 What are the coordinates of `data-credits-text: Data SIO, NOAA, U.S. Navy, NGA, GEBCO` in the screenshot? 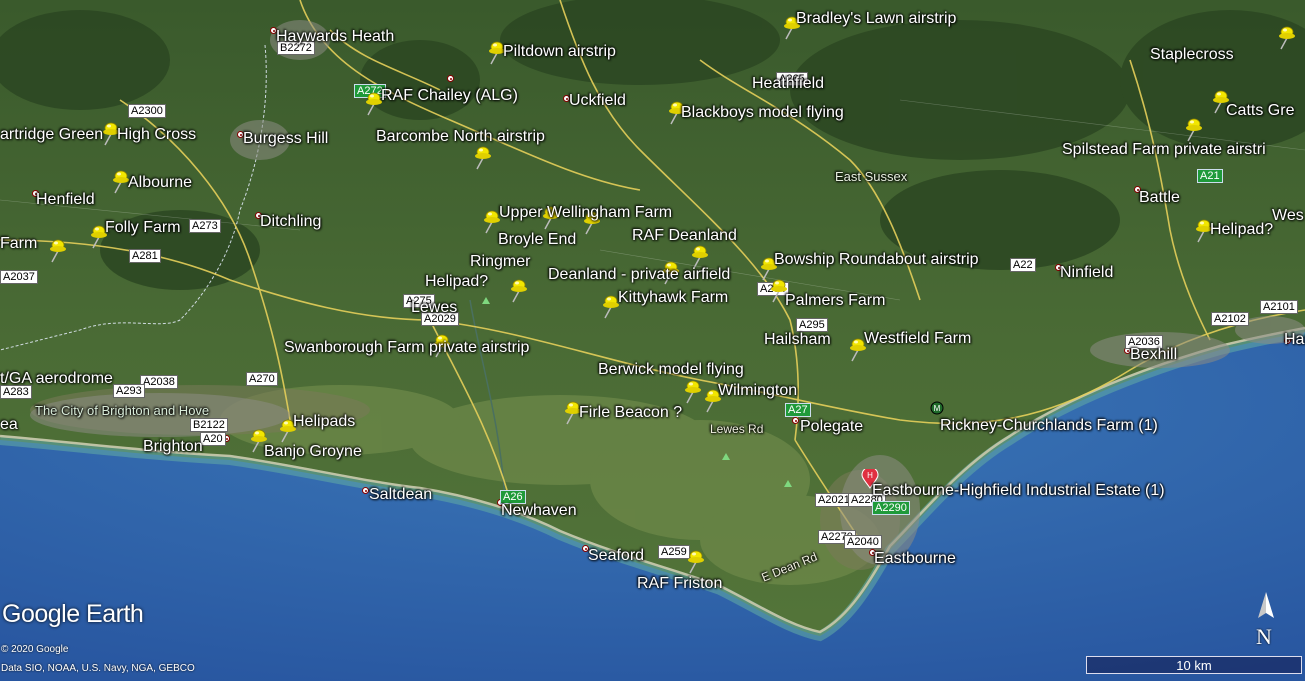 It's located at (98, 668).